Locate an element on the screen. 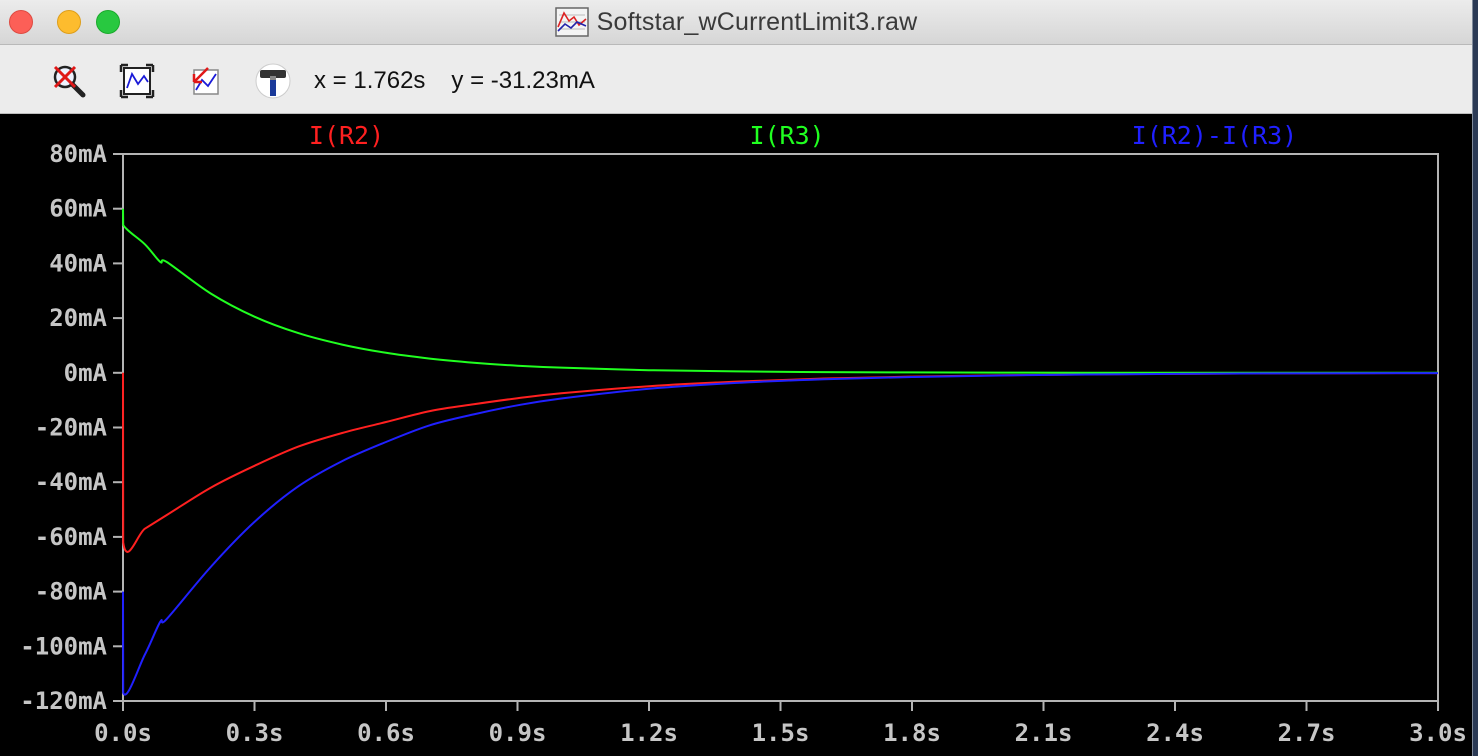 The image size is (1478, 756). y-tick-label: 40mA is located at coordinates (78, 263).